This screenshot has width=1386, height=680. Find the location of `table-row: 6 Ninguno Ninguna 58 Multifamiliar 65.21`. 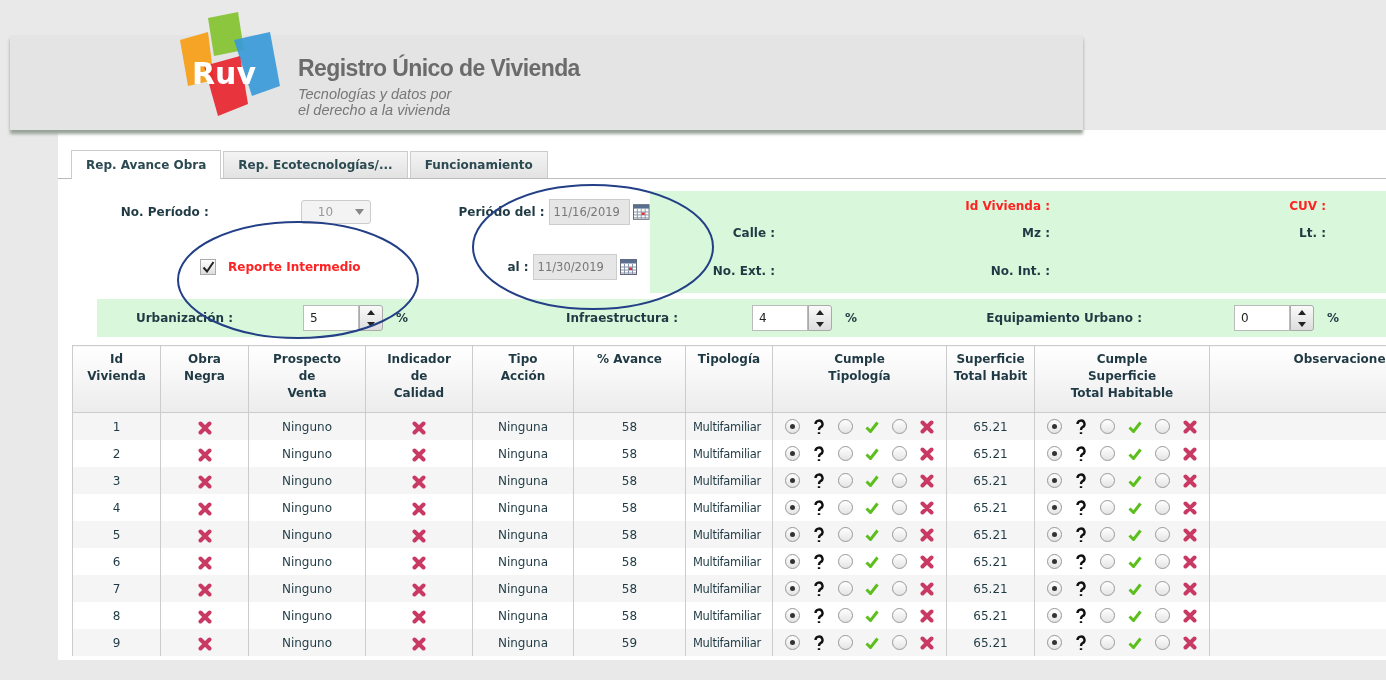

table-row: 6 Ninguno Ninguna 58 Multifamiliar 65.21 is located at coordinates (729, 561).